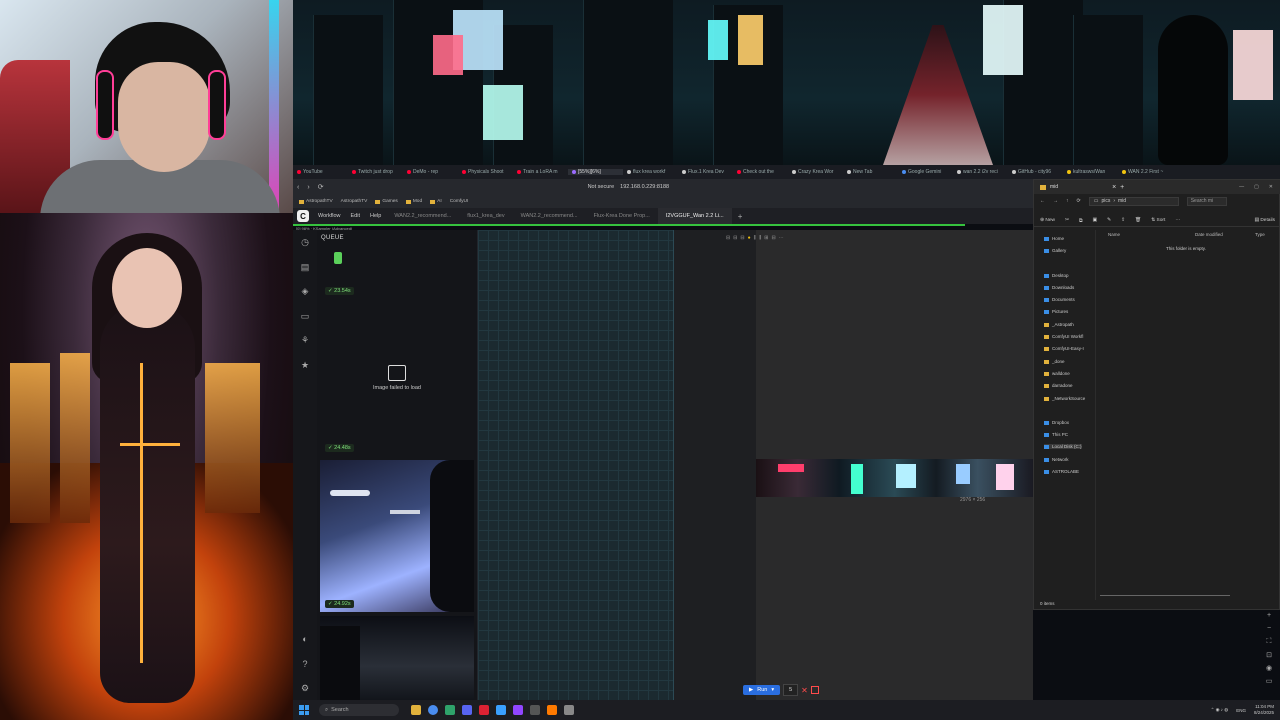 The height and width of the screenshot is (720, 1280). I want to click on nav-folder: ComfyUI-Easy-I, so click(1064, 348).